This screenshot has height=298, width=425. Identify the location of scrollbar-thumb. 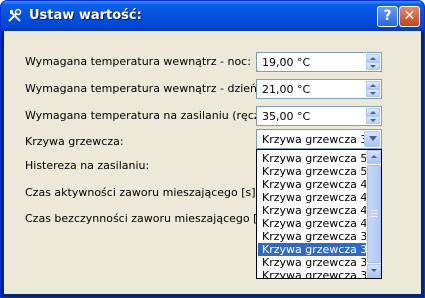
(374, 214).